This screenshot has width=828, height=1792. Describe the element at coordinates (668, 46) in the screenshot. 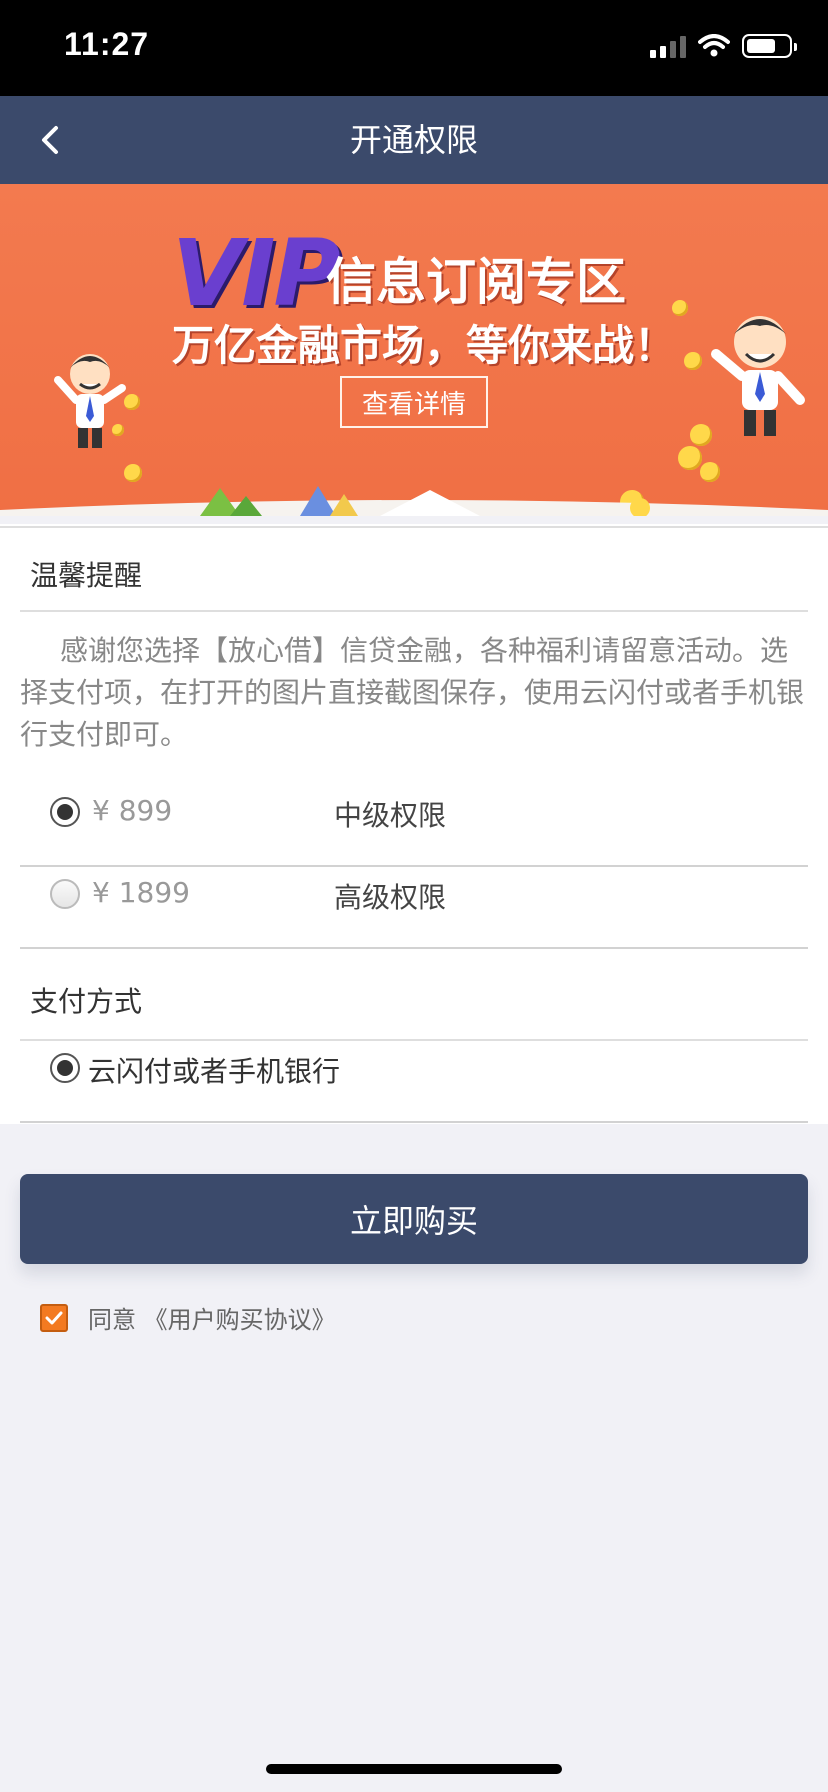

I see `cellular-signal-icon` at that location.